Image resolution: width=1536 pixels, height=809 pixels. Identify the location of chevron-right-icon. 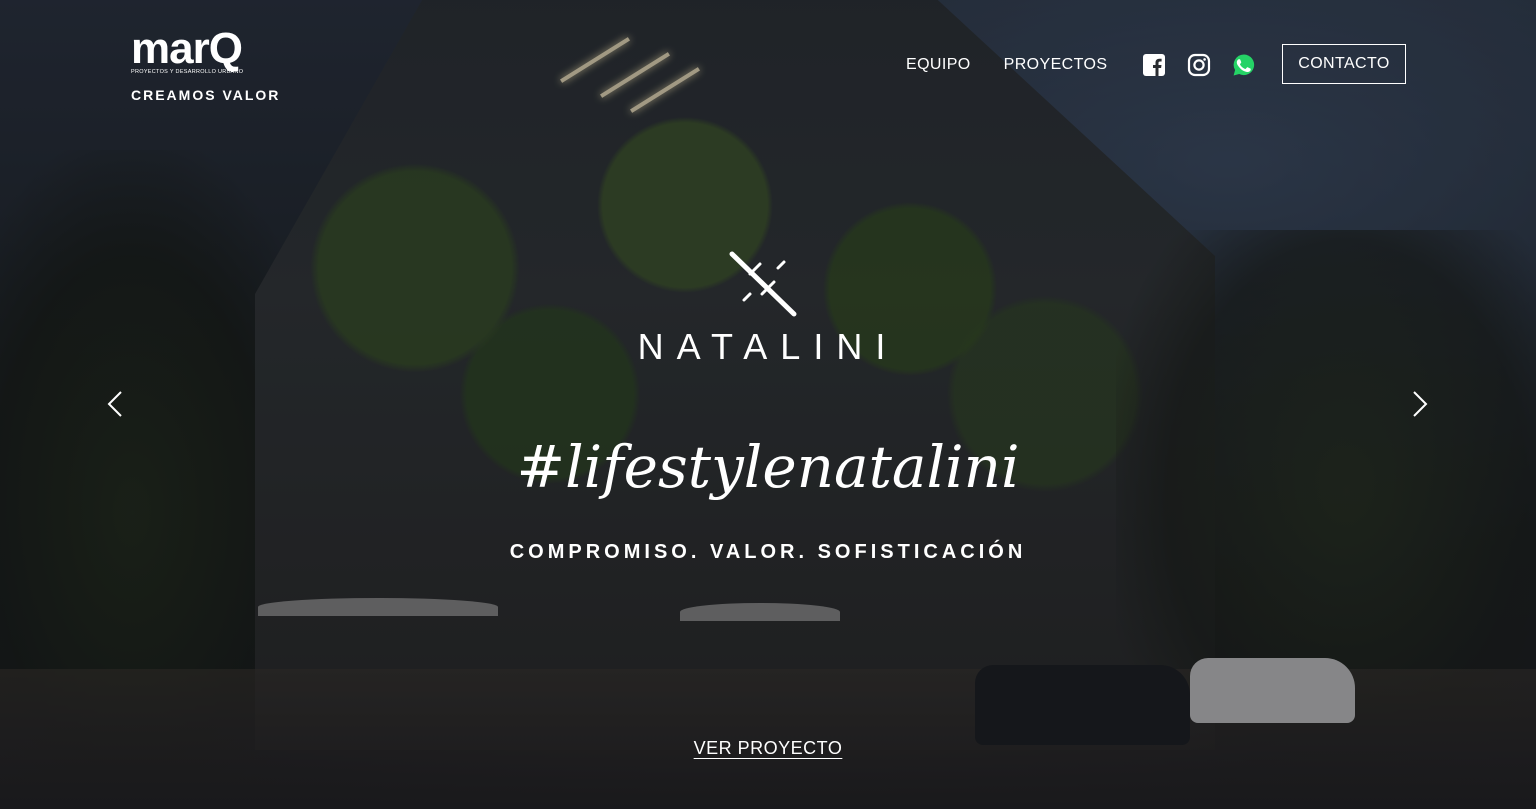
(1420, 404).